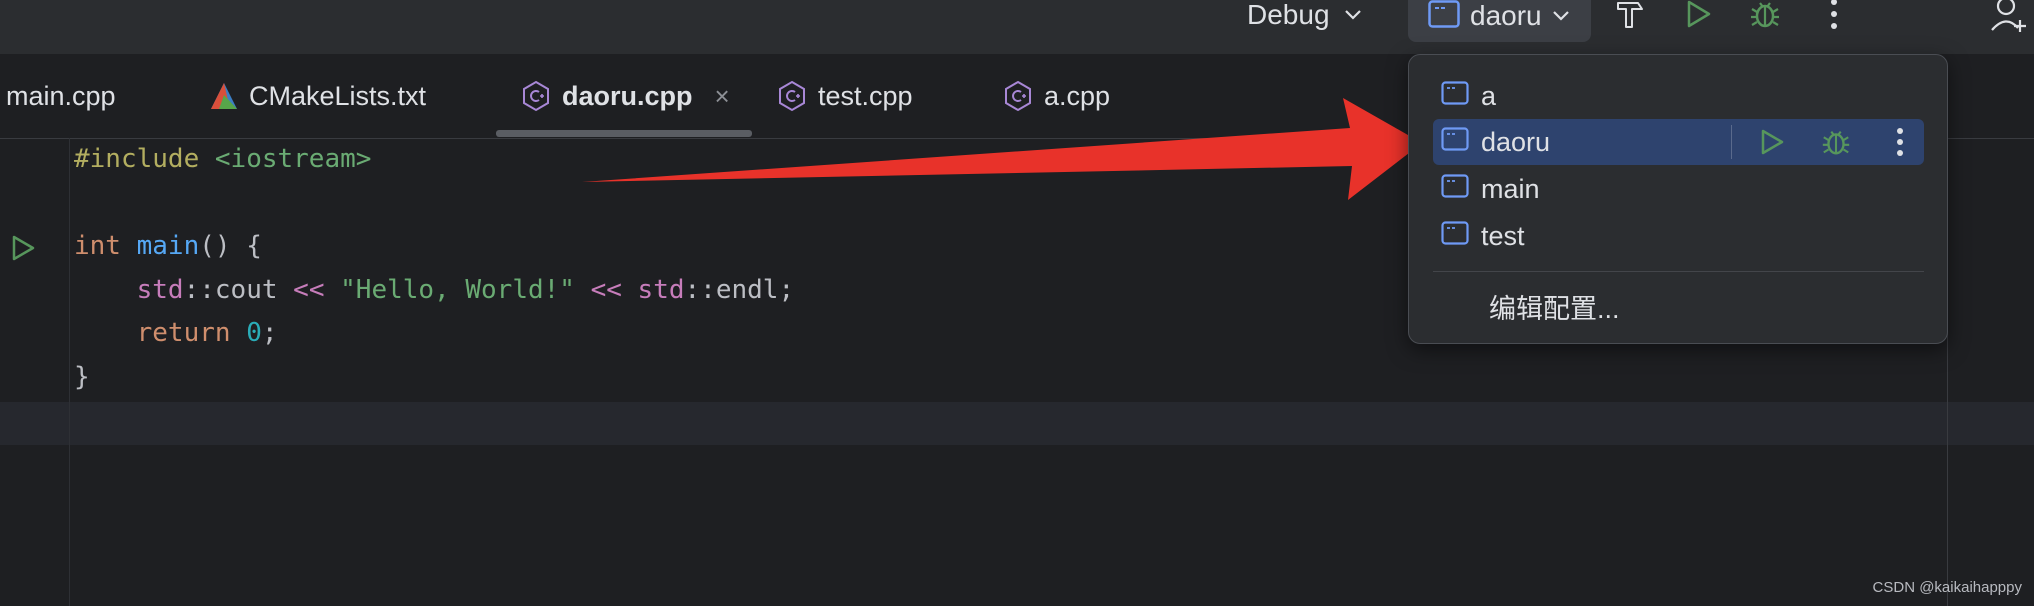 Image resolution: width=2034 pixels, height=606 pixels. I want to click on more-actions-button, so click(1834, 17).